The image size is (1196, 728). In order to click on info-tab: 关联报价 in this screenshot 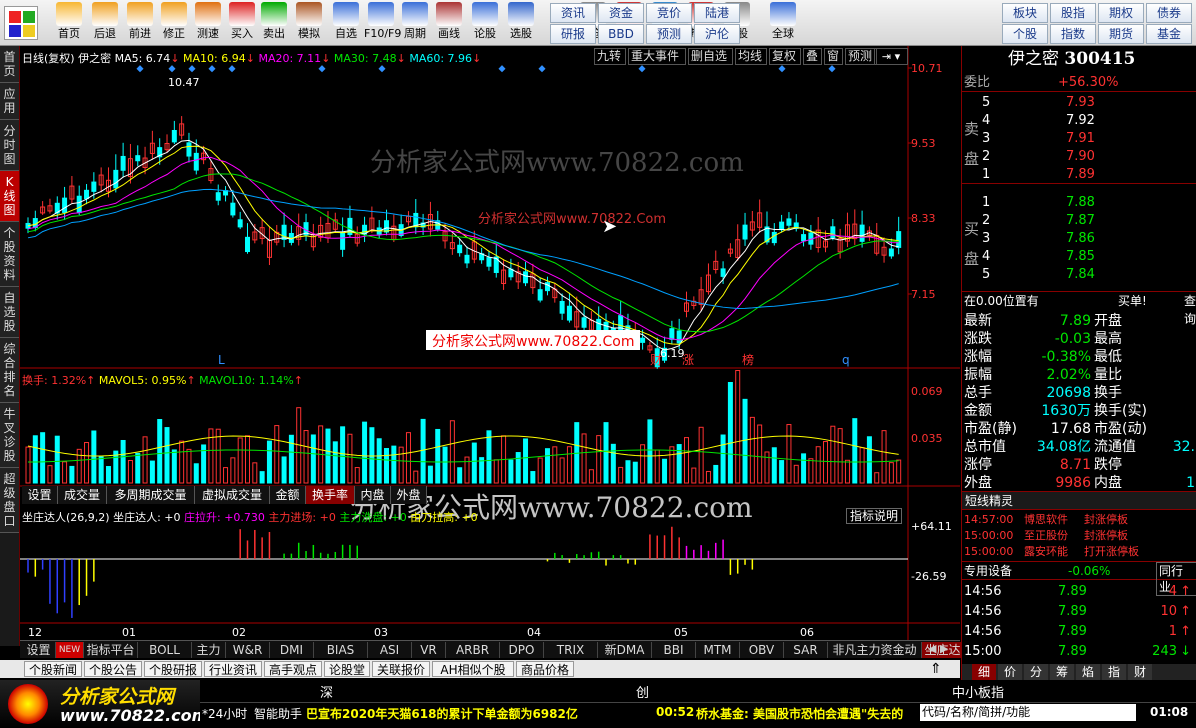, I will do `click(401, 669)`.